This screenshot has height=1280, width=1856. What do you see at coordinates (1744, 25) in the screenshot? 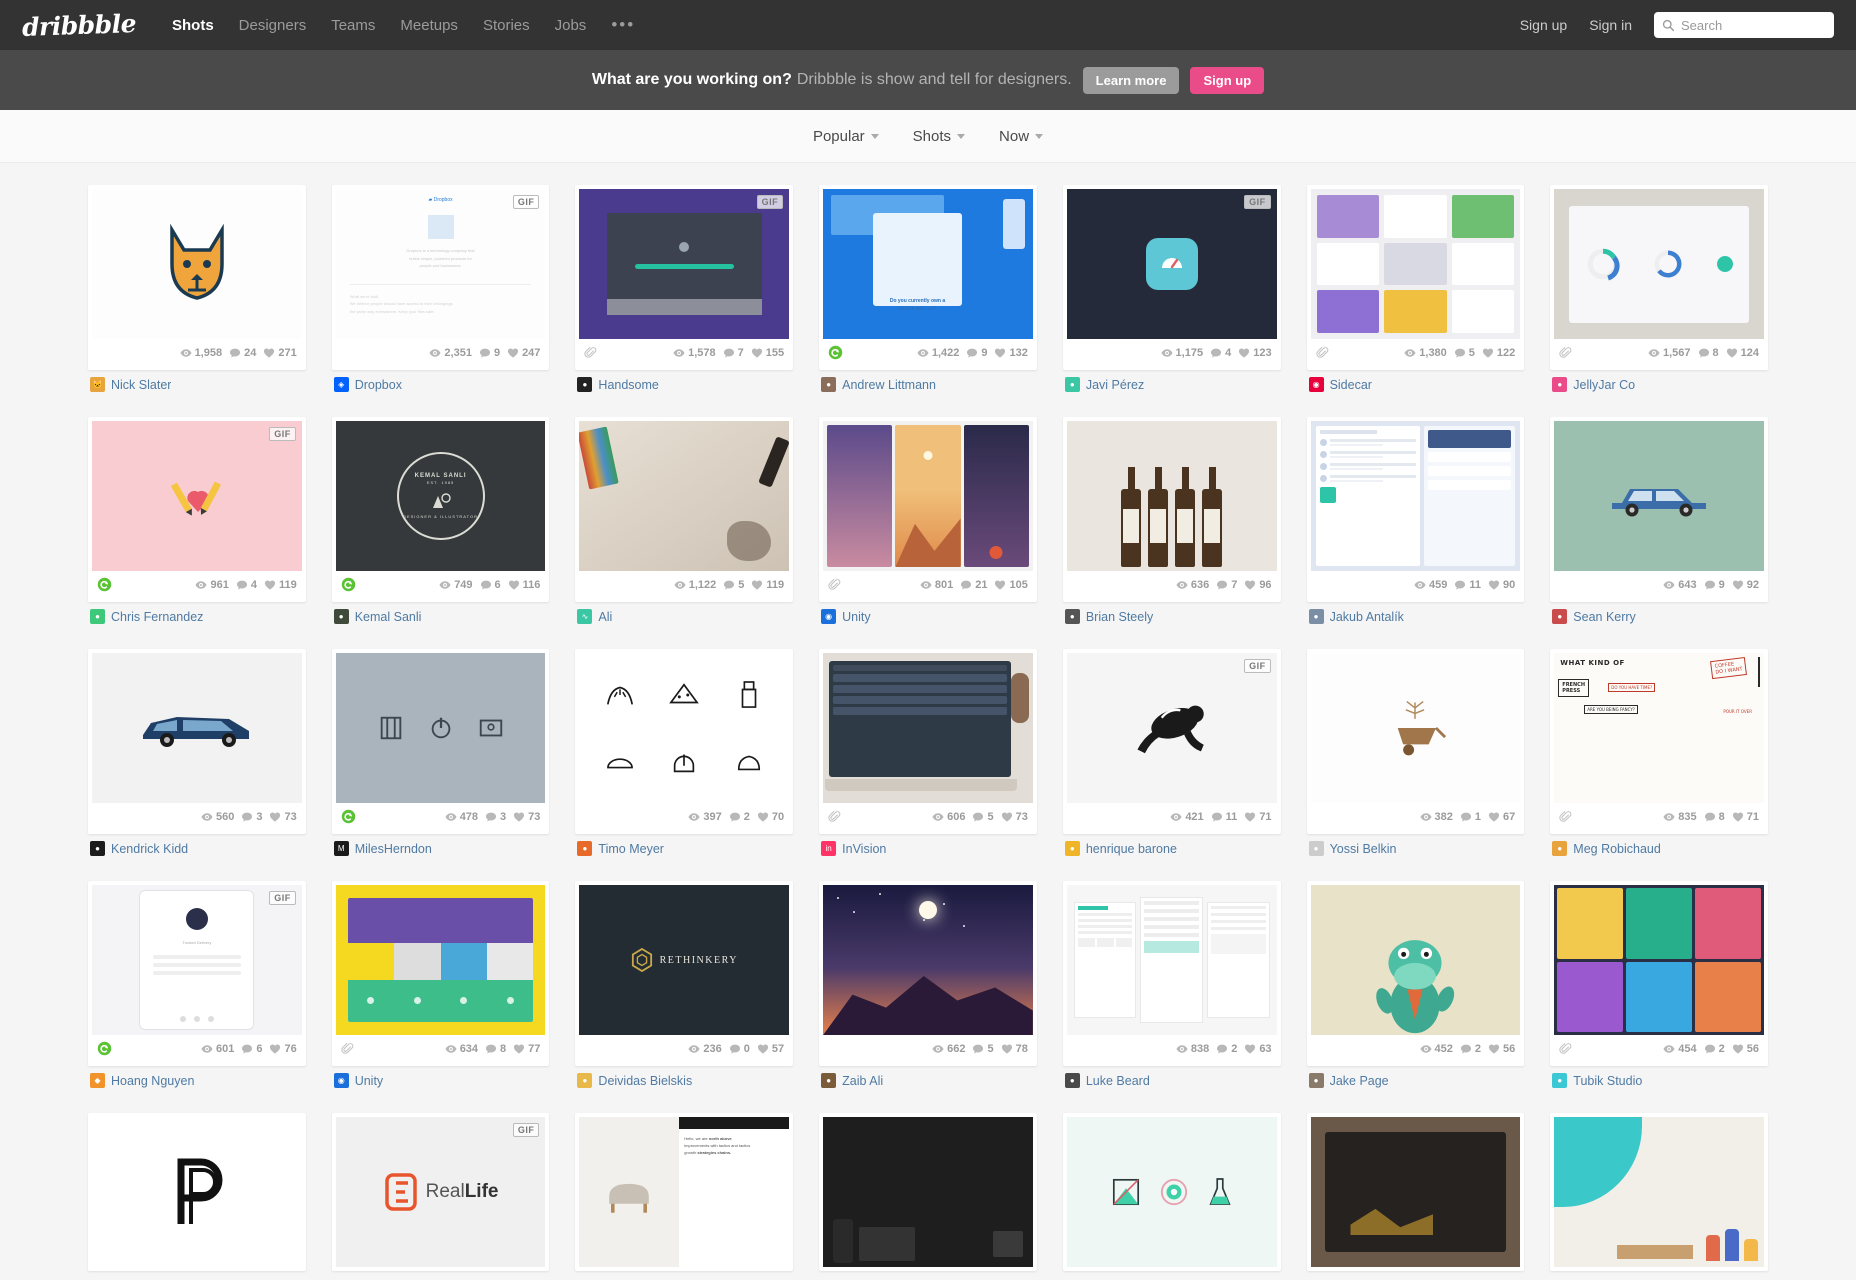
I see `search-box: Search` at bounding box center [1744, 25].